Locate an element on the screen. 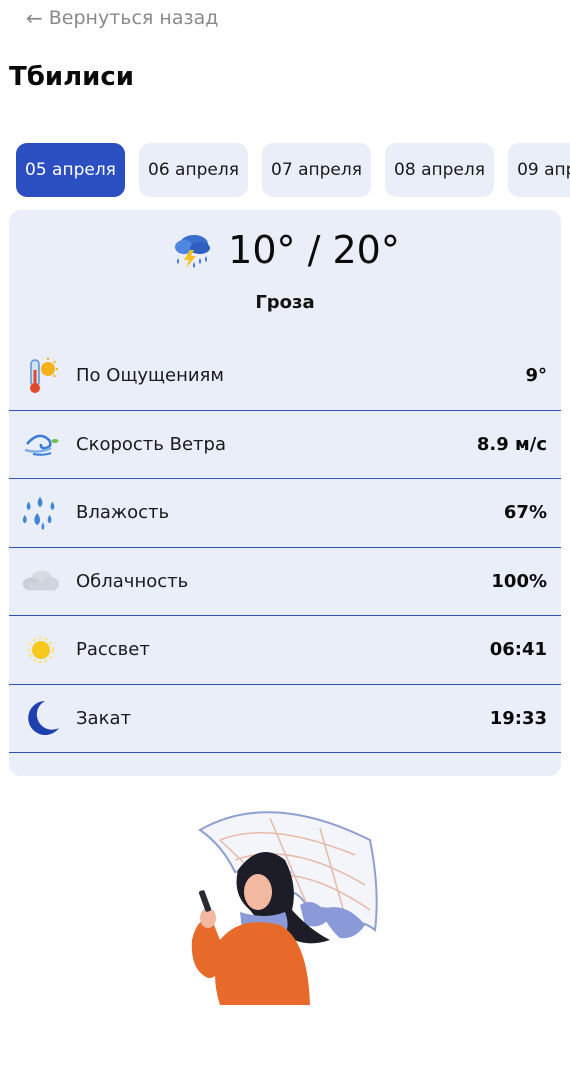  detail-label: Скорость Ветра is located at coordinates (151, 444).